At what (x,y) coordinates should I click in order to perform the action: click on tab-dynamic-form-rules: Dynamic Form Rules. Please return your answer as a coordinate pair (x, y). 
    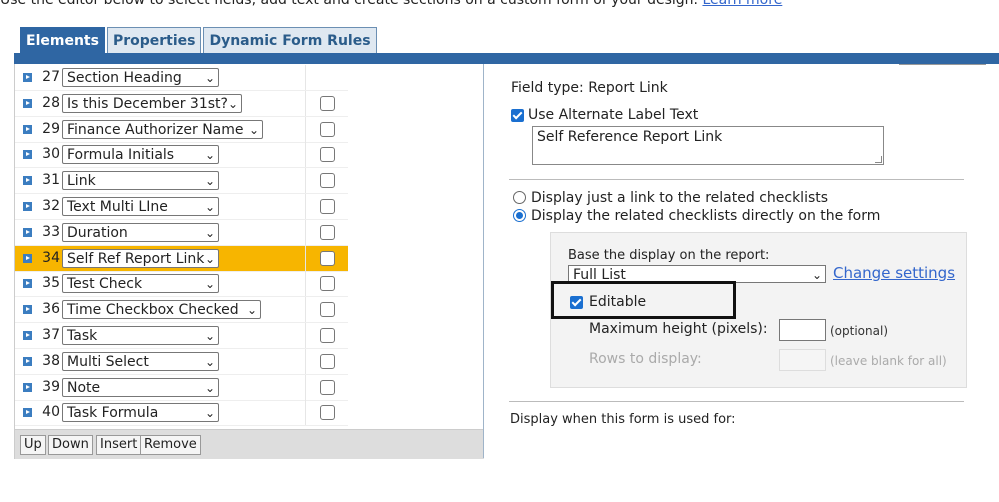
    Looking at the image, I should click on (290, 40).